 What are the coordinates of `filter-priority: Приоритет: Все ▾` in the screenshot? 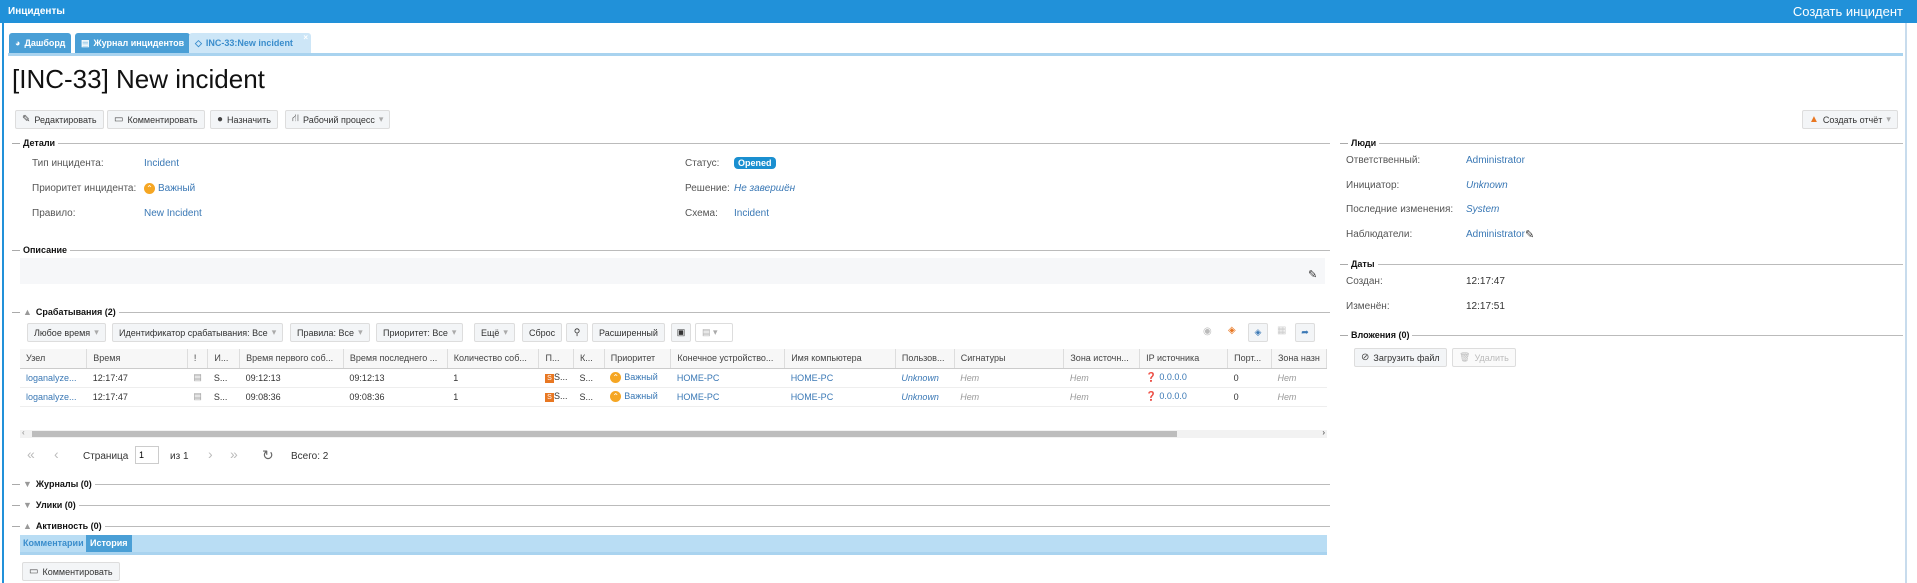 It's located at (420, 332).